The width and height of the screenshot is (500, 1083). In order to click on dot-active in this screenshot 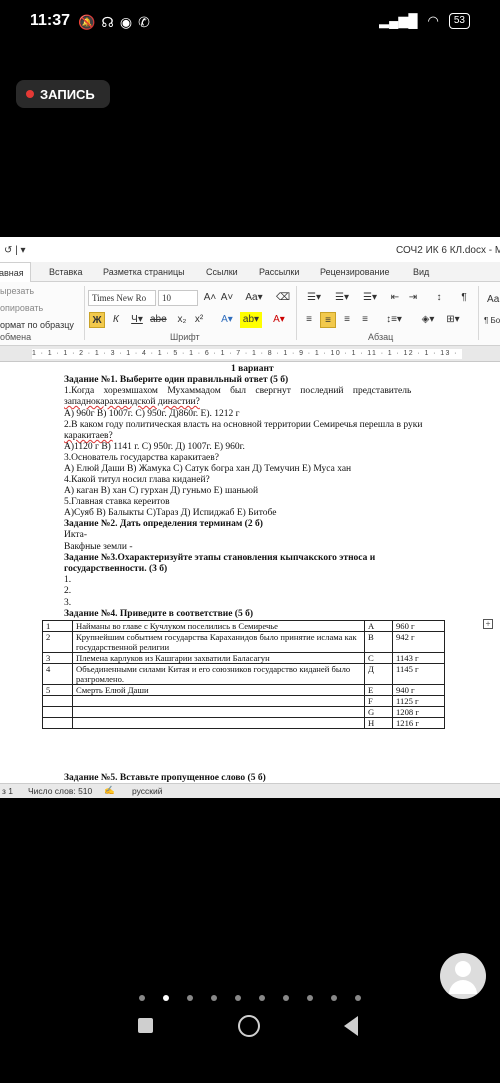, I will do `click(166, 998)`.